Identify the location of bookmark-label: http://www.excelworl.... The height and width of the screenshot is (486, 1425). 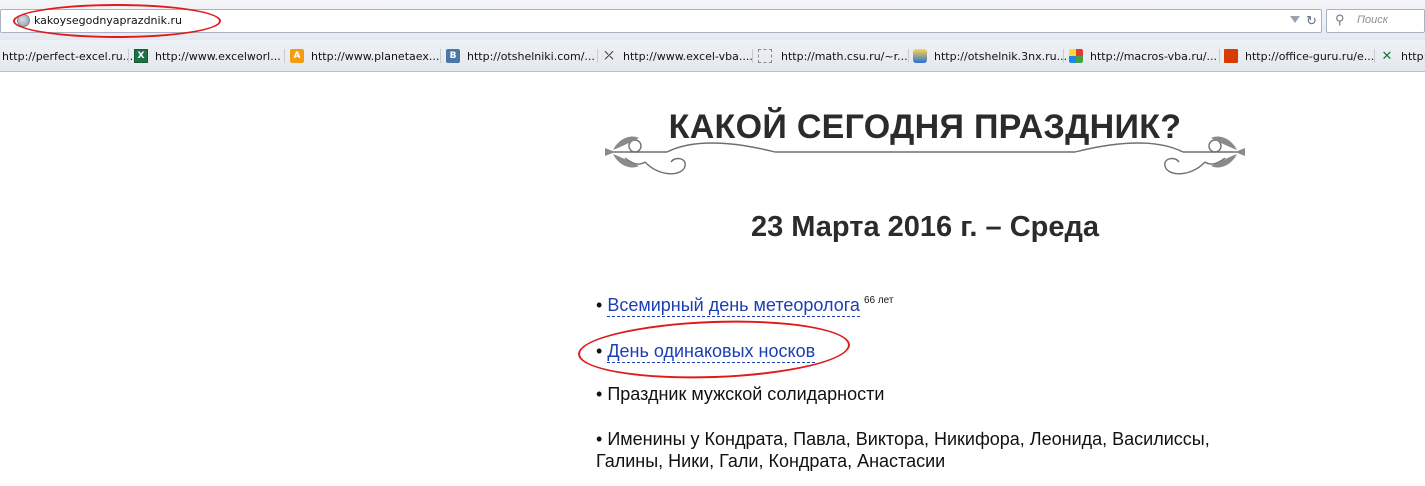
(218, 56).